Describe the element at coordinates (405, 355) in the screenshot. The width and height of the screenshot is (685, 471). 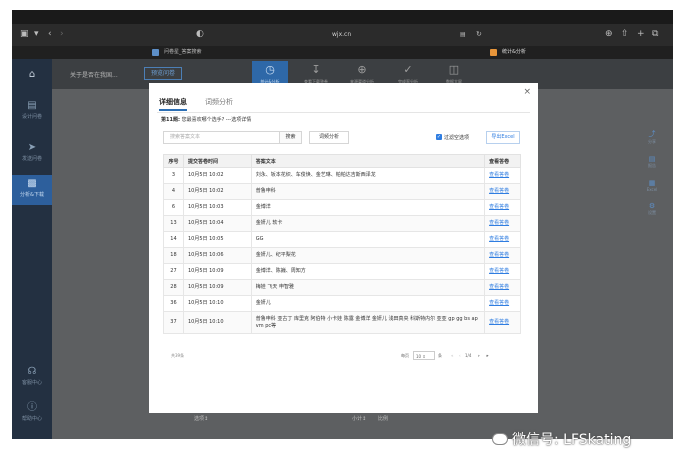
I see `per-page-label: 每页` at that location.